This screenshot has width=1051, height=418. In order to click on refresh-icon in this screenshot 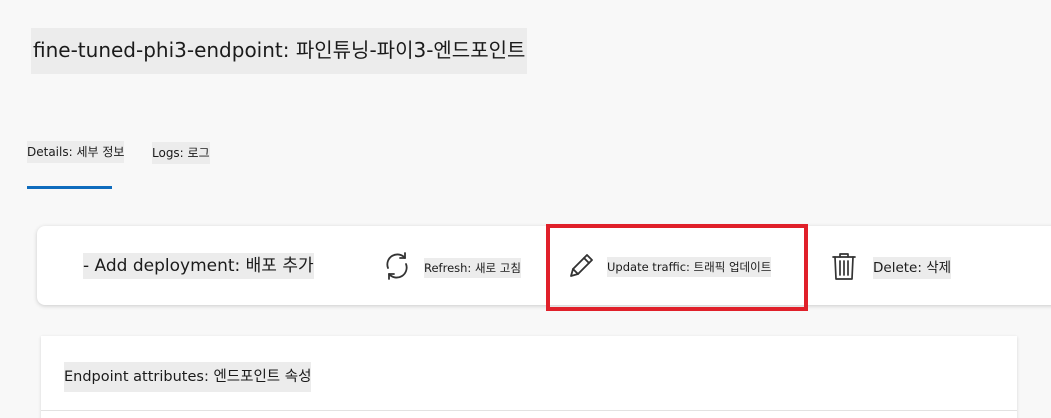, I will do `click(397, 268)`.